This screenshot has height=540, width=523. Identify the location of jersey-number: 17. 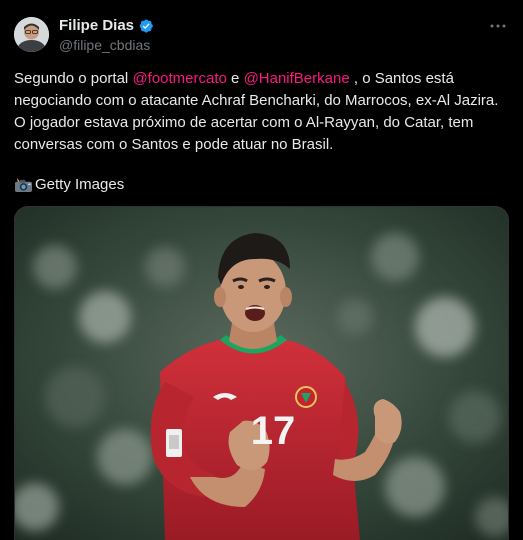
(273, 431).